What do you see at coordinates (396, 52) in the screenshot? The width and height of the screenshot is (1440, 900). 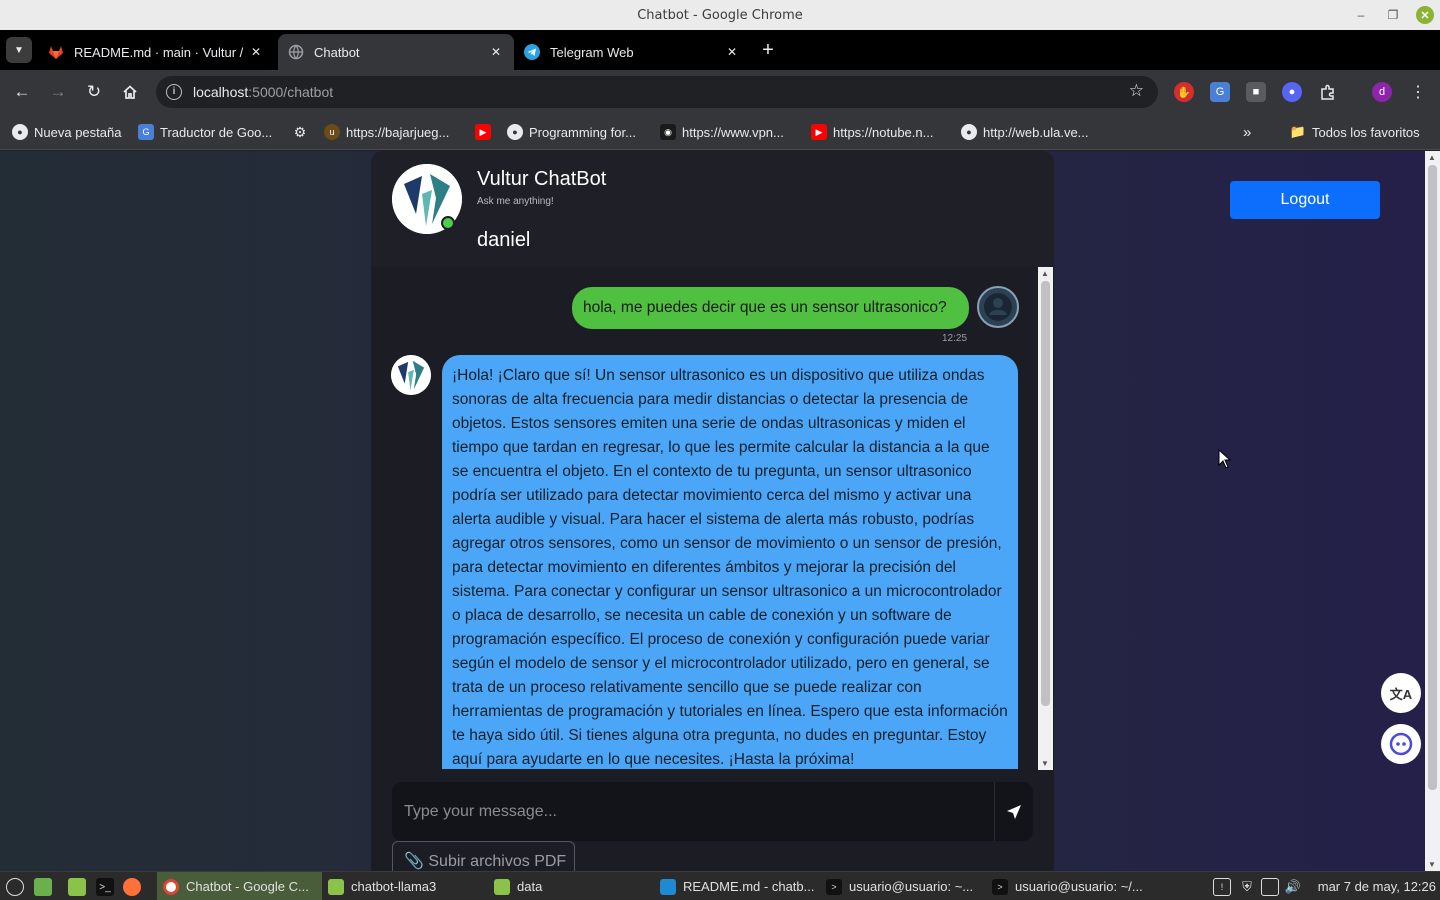 I see `tab-chatbot: Chatbot ✕` at bounding box center [396, 52].